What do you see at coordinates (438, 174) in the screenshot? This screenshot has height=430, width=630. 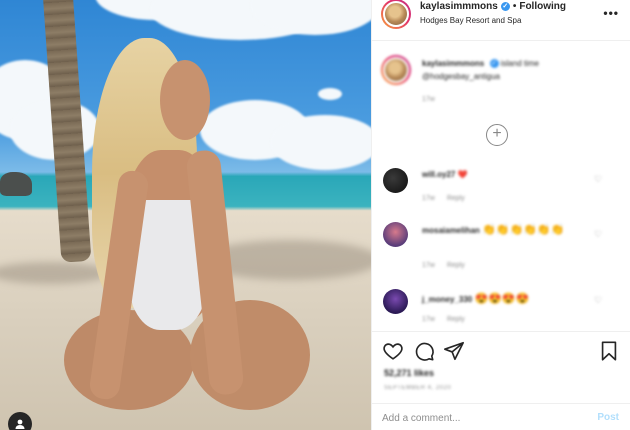 I see `comment-username: will.oy27` at bounding box center [438, 174].